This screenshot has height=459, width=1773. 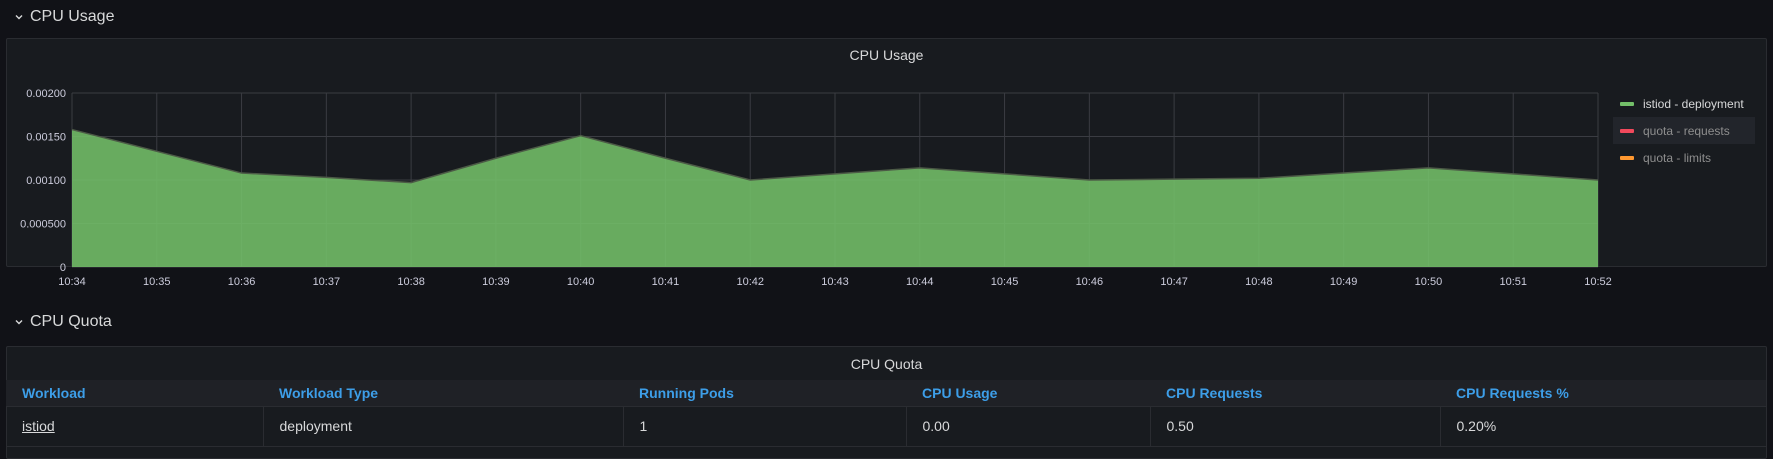 I want to click on cell-cpu-requests-percent: 0.20%, so click(x=1603, y=426).